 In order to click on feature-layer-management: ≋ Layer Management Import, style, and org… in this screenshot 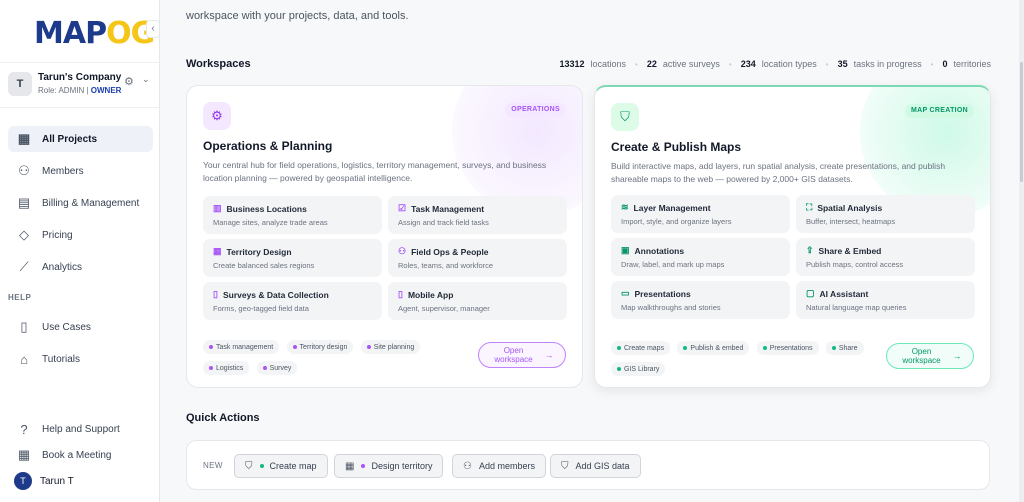, I will do `click(700, 214)`.